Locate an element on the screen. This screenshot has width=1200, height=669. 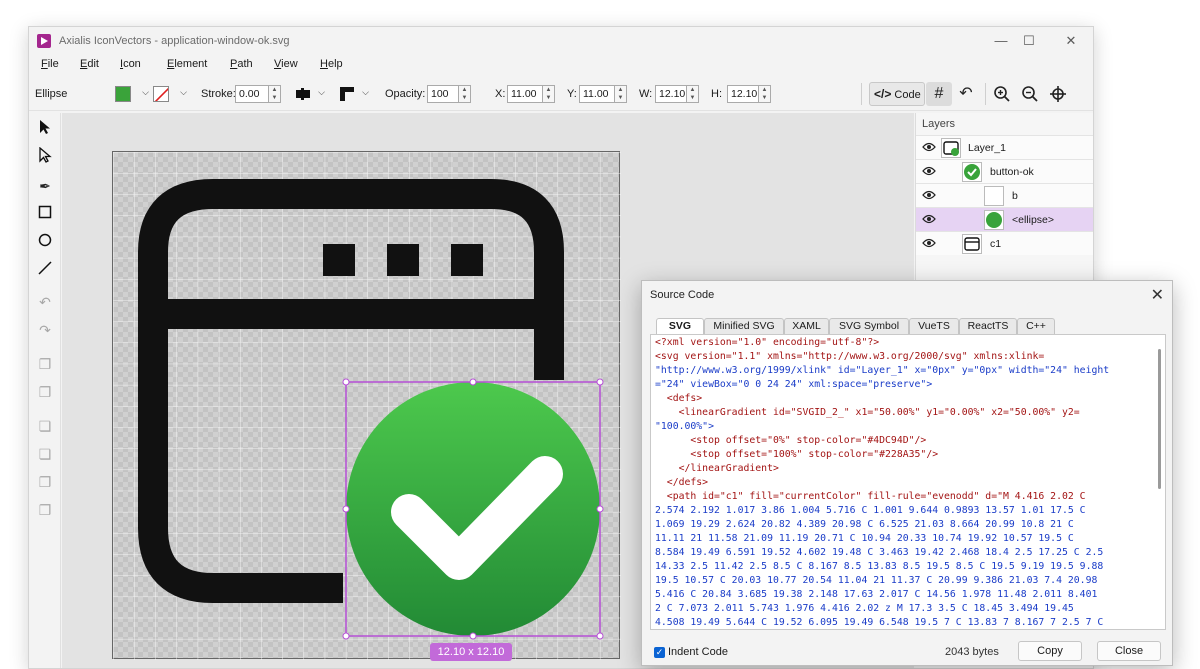
close-window-button: ✕ is located at coordinates (1071, 41).